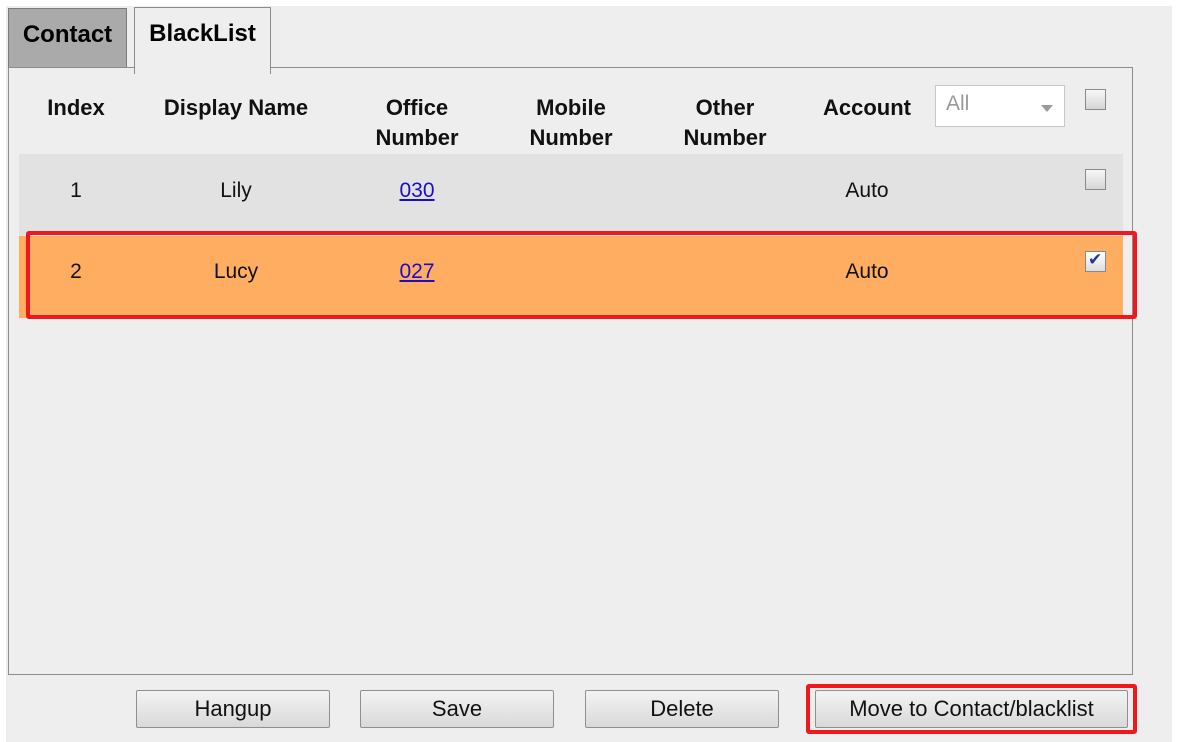 The height and width of the screenshot is (742, 1179). I want to click on row-checkbox-checked: ✔, so click(1095, 261).